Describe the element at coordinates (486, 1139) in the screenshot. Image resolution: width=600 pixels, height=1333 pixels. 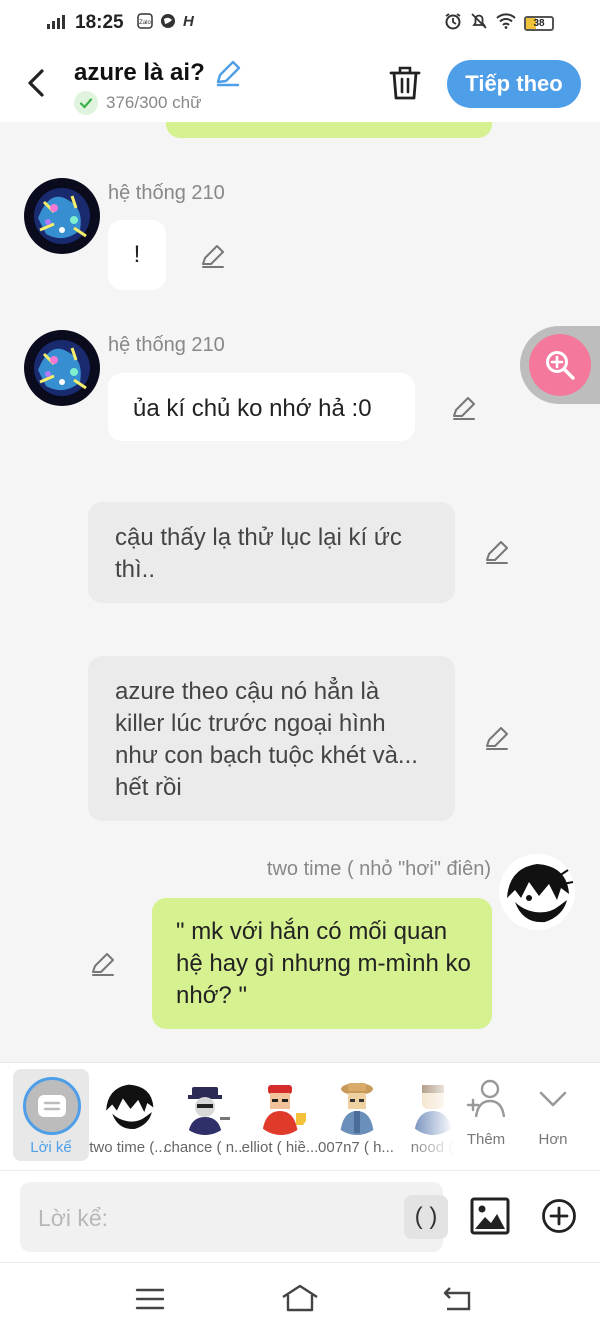
I see `add-character-label: Thêm` at that location.